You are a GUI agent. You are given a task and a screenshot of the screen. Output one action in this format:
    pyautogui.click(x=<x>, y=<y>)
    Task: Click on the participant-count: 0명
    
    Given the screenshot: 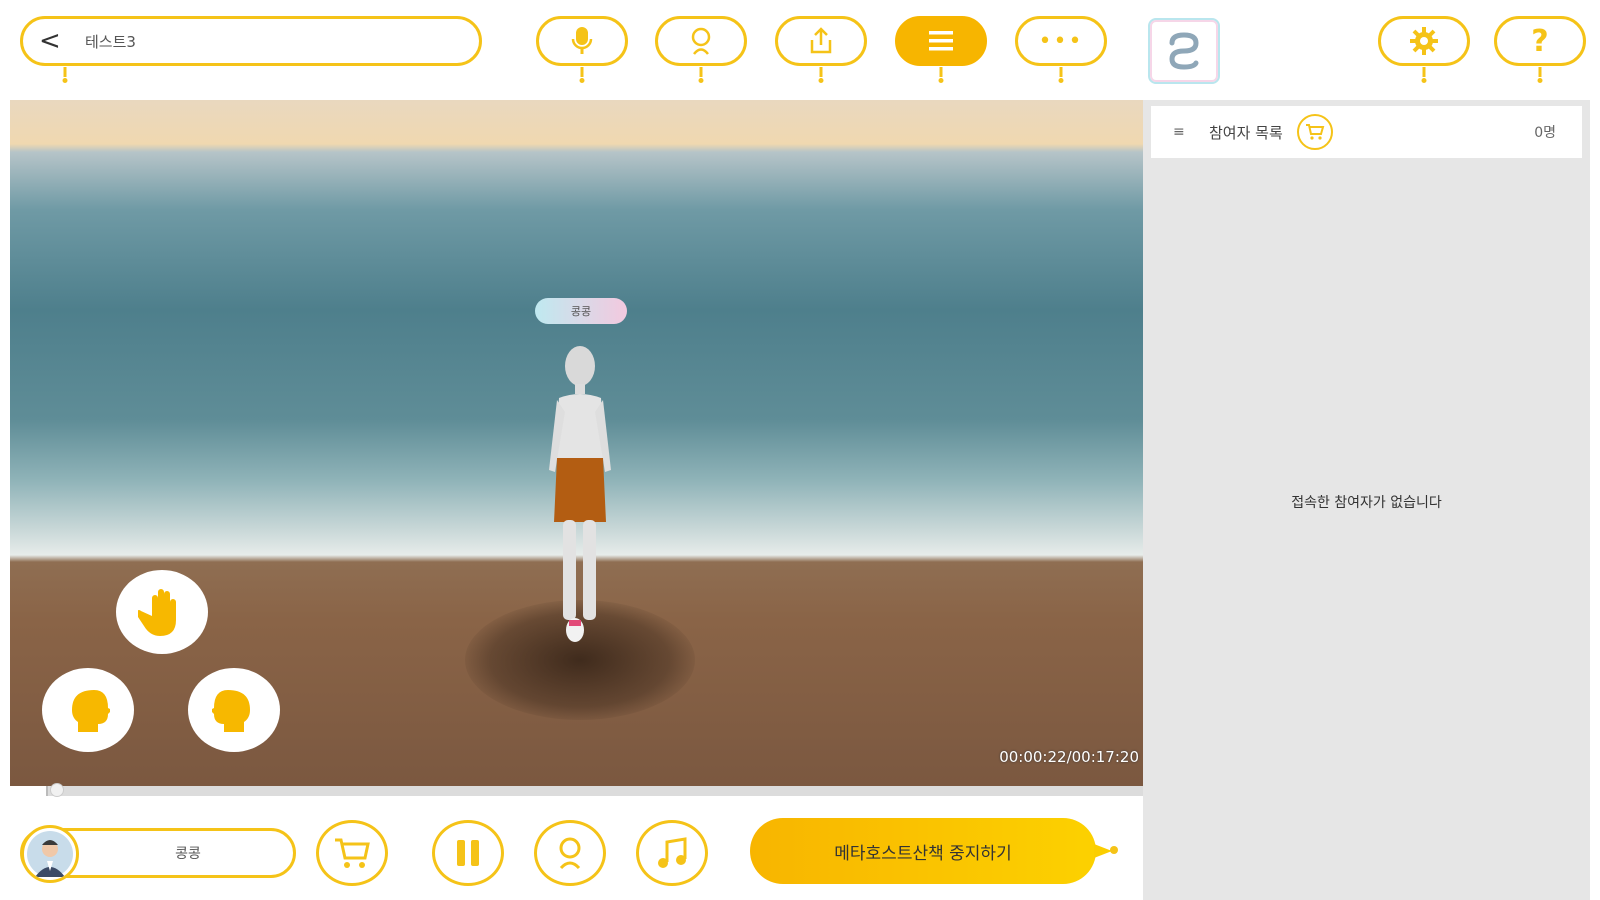 What is the action you would take?
    pyautogui.click(x=1545, y=133)
    